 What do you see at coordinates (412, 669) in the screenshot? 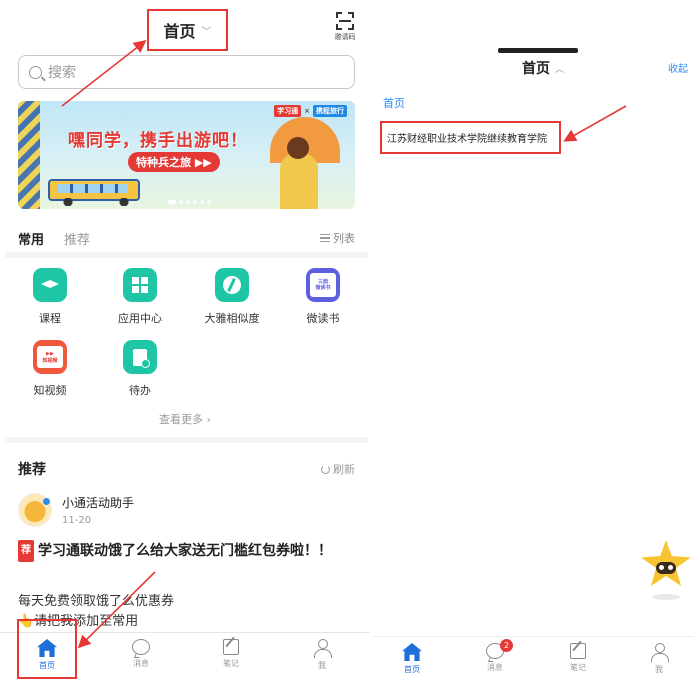
I see `tab-label: 首页` at bounding box center [412, 669].